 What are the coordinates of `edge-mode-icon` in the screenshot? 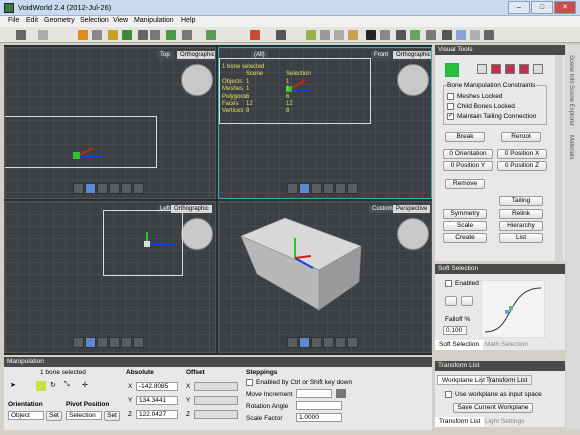 It's located at (281, 35).